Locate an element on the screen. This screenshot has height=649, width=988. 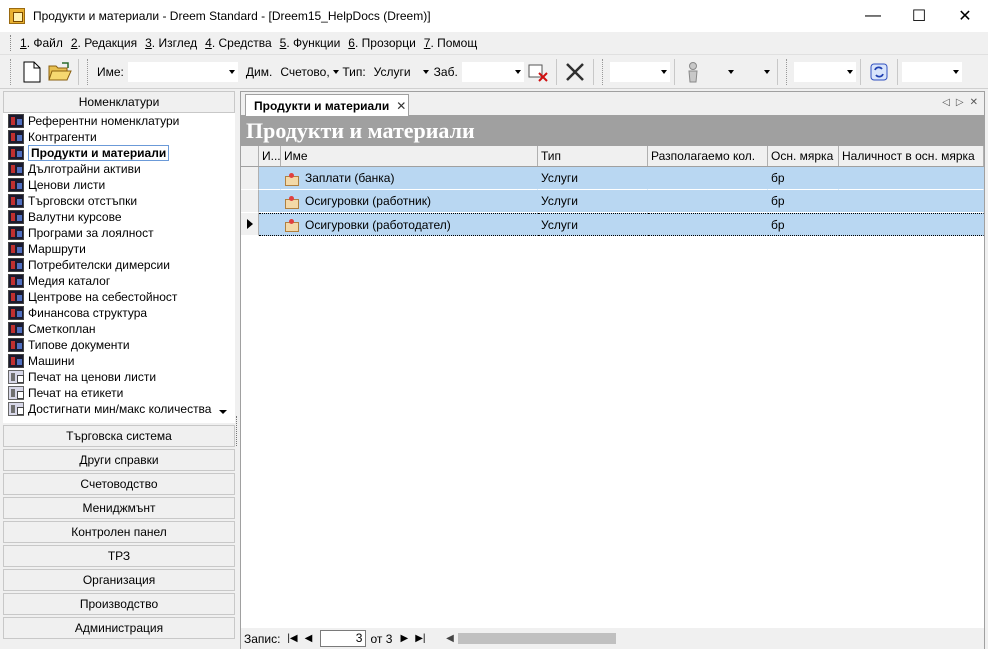
scroll-thumb is located at coordinates (537, 638).